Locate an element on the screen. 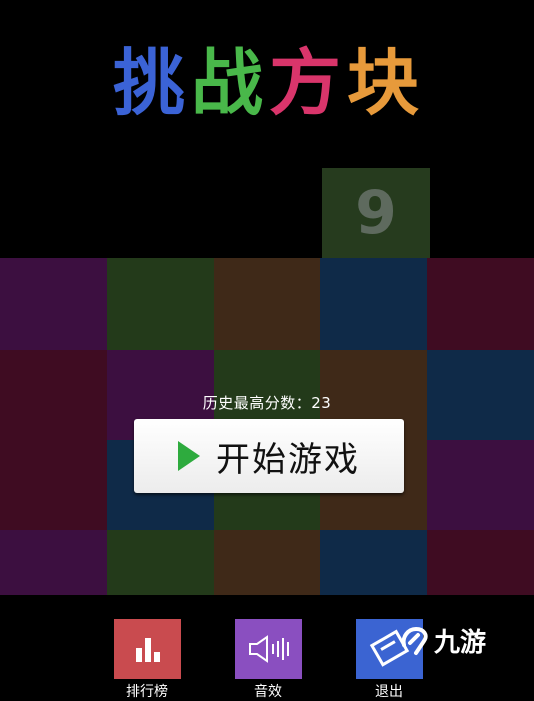 Image resolution: width=534 pixels, height=701 pixels. falling-block: 9 is located at coordinates (376, 213).